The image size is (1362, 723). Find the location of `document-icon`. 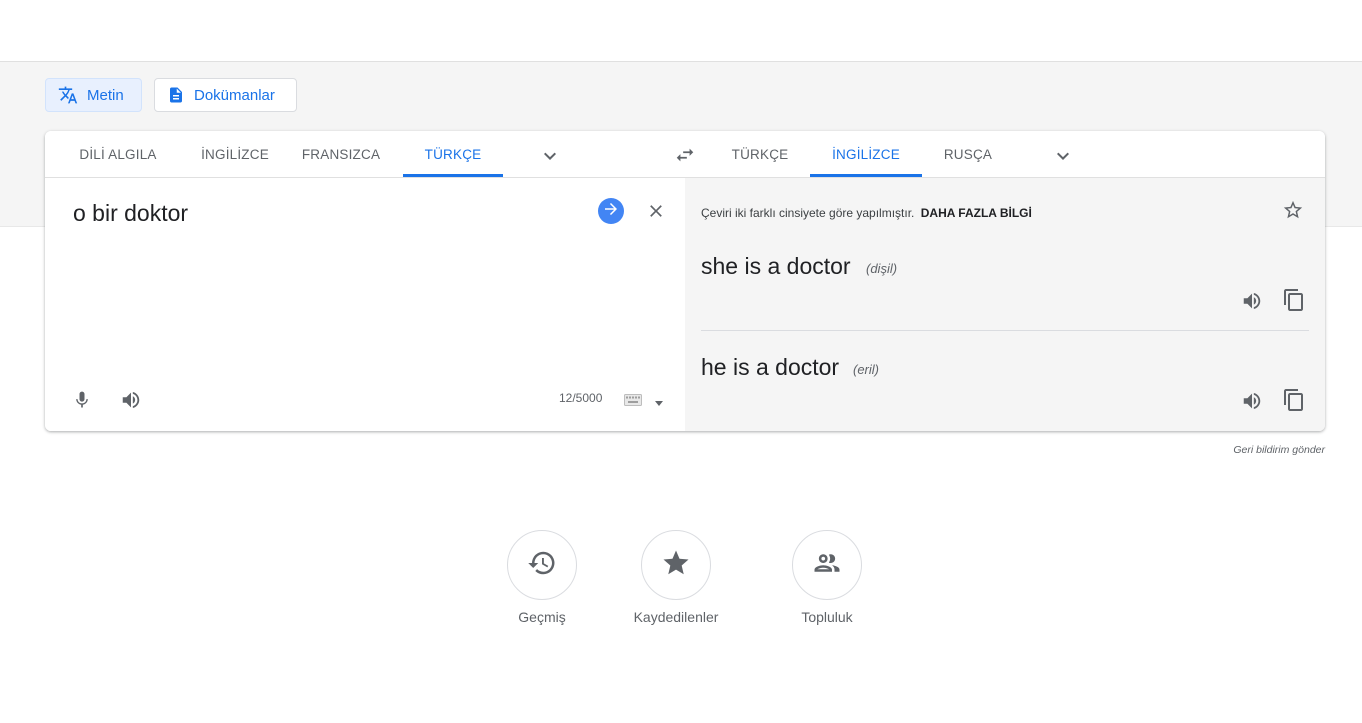

document-icon is located at coordinates (176, 95).